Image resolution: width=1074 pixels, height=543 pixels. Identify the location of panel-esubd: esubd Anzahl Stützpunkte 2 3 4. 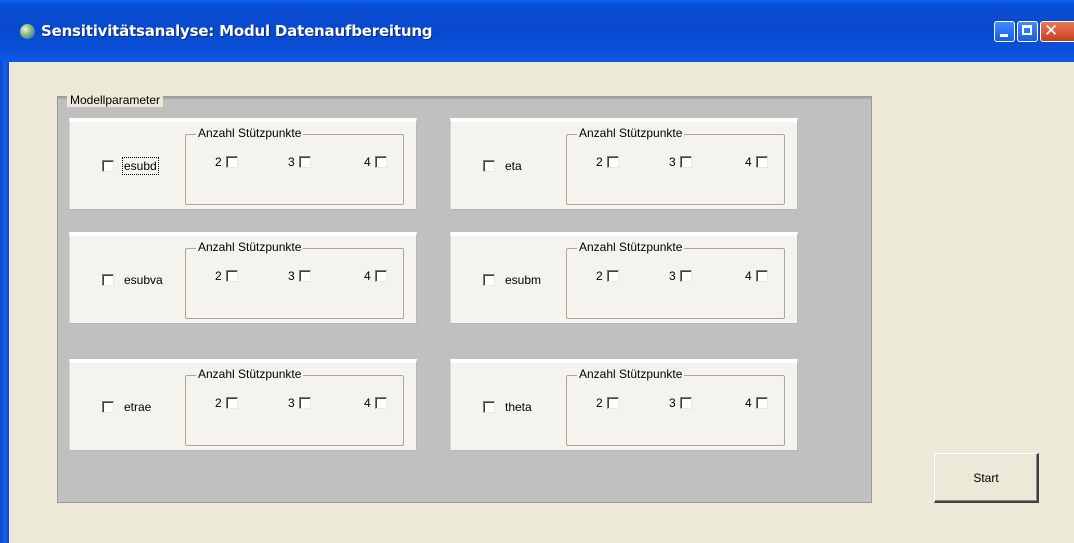
(243, 164).